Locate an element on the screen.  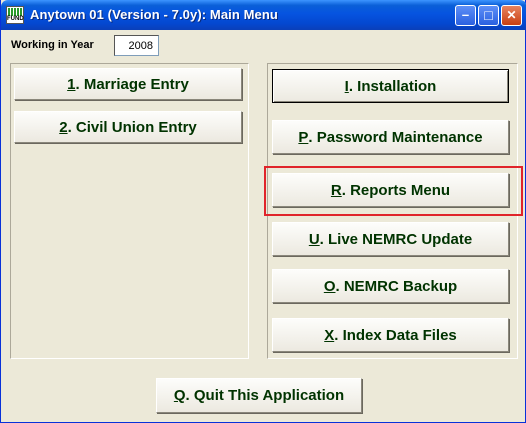
nemrc-backup-button: O. NEMRC Backup is located at coordinates (390, 286).